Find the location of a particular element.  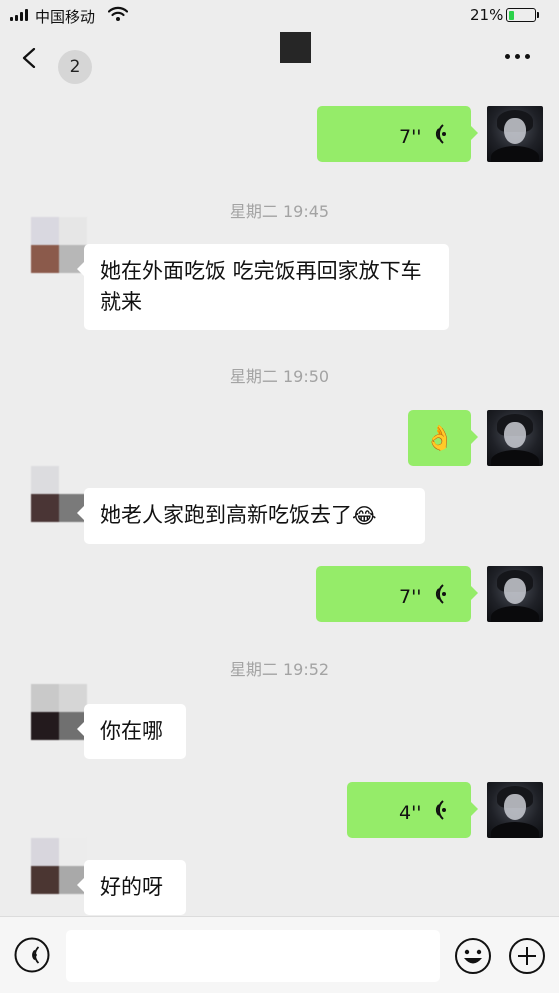

signal-strength-icon is located at coordinates (19, 15).